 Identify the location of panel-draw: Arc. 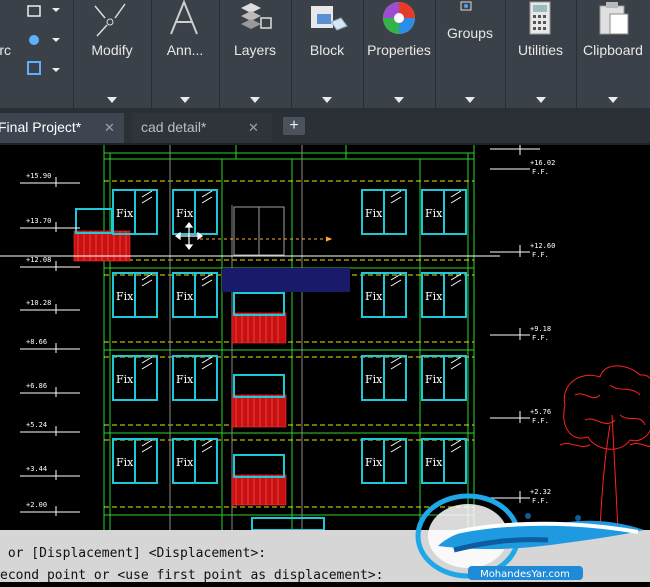
(37, 54).